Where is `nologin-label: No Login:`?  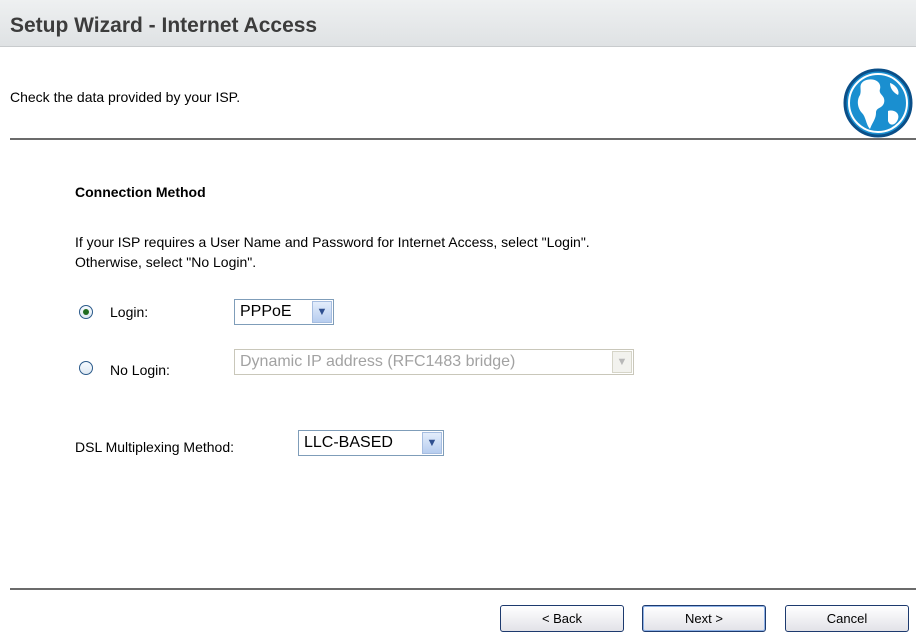 nologin-label: No Login: is located at coordinates (140, 370).